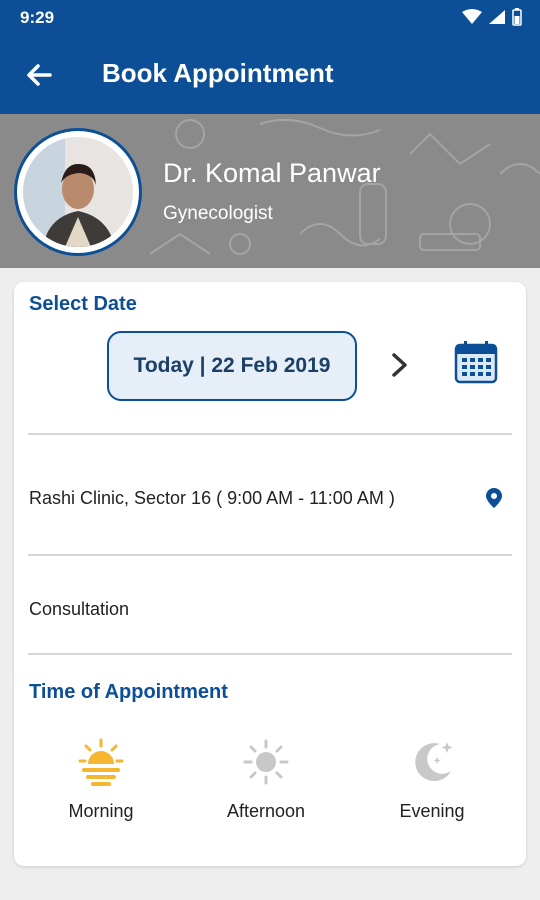  Describe the element at coordinates (79, 609) in the screenshot. I see `consultation-type: Consultation` at that location.